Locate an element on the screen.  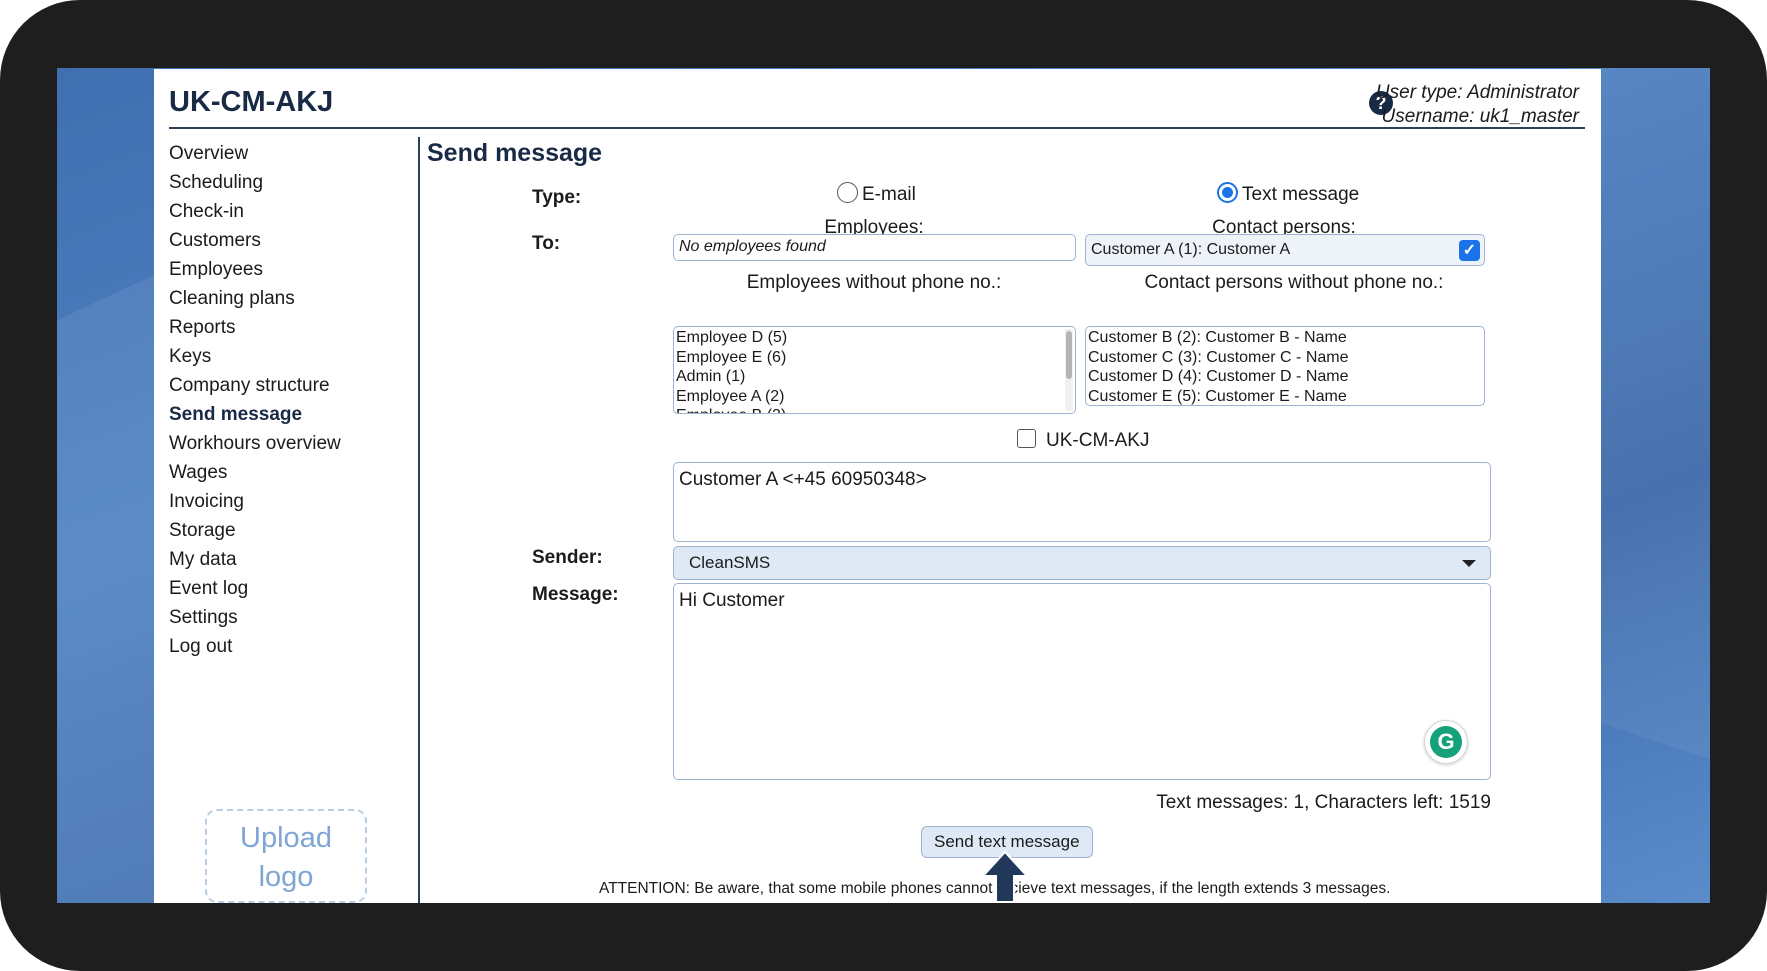
sidebar-item-my-data: My data is located at coordinates (294, 559).